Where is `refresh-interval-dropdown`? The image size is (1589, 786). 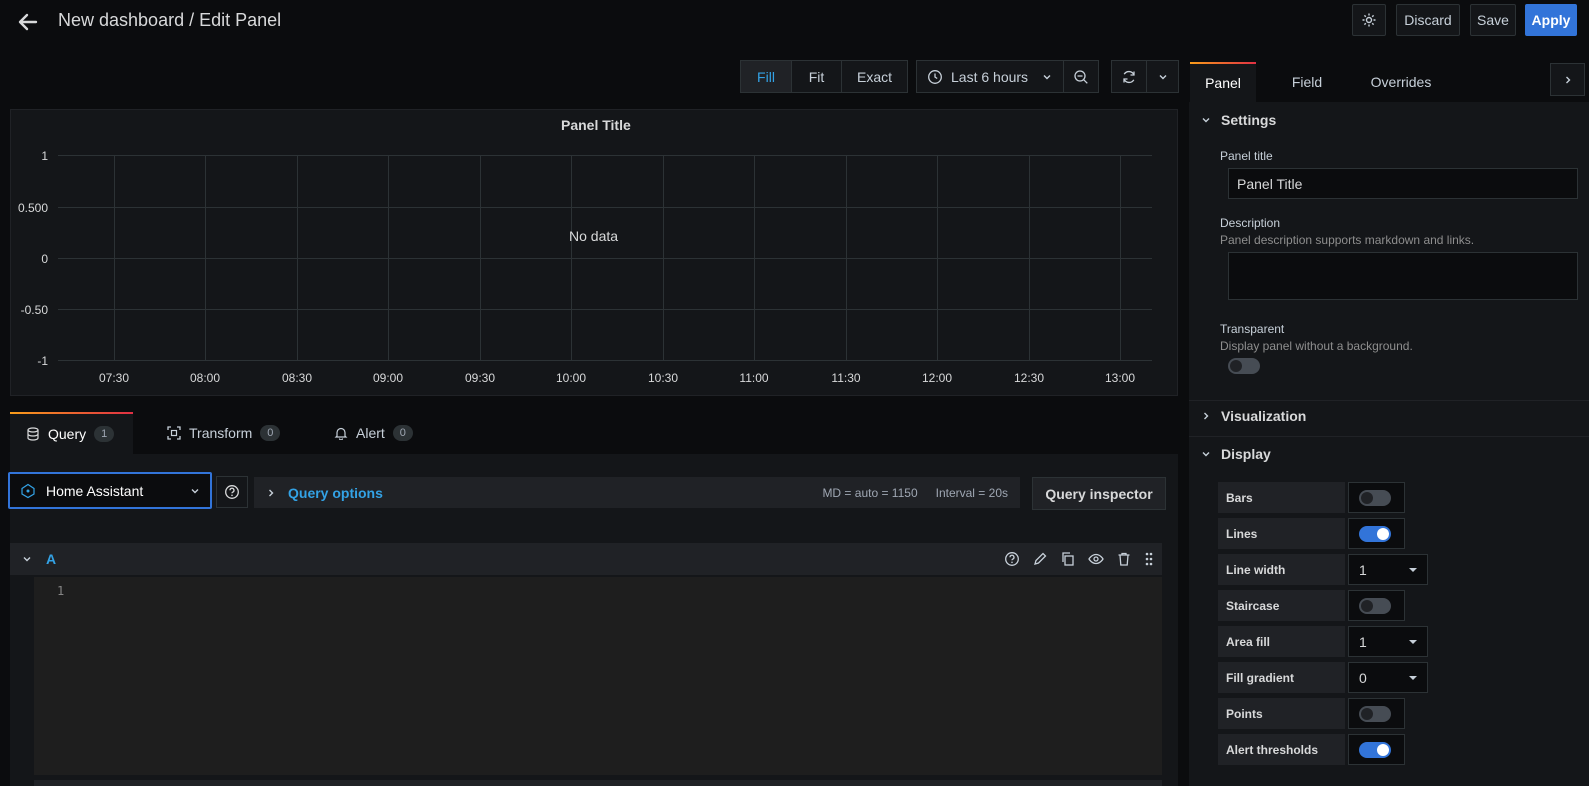 refresh-interval-dropdown is located at coordinates (1162, 76).